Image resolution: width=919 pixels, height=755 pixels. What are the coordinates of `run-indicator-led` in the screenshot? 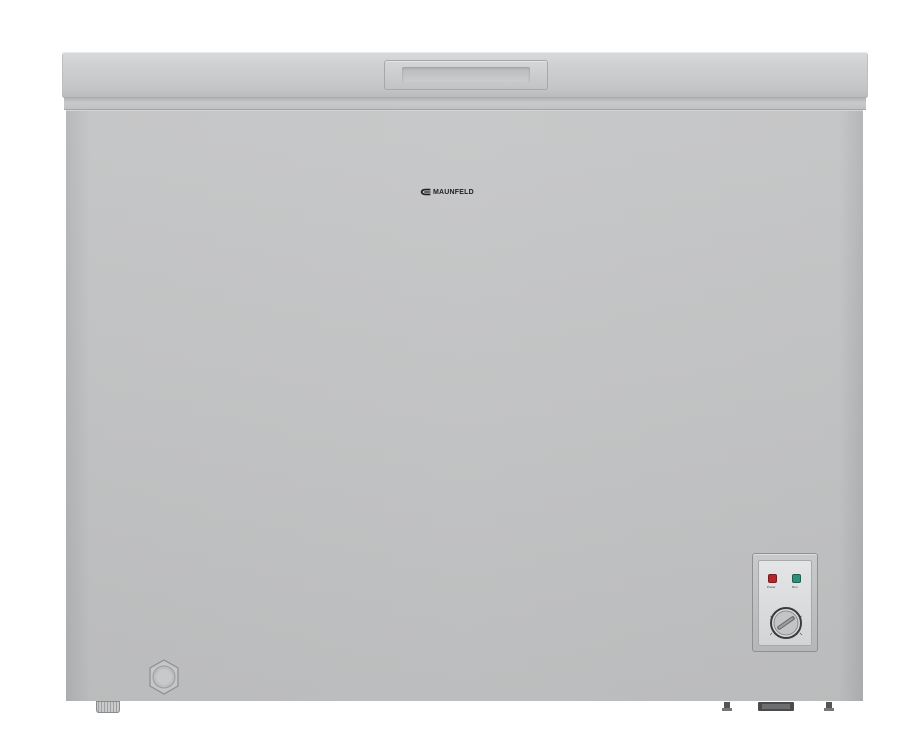 It's located at (796, 578).